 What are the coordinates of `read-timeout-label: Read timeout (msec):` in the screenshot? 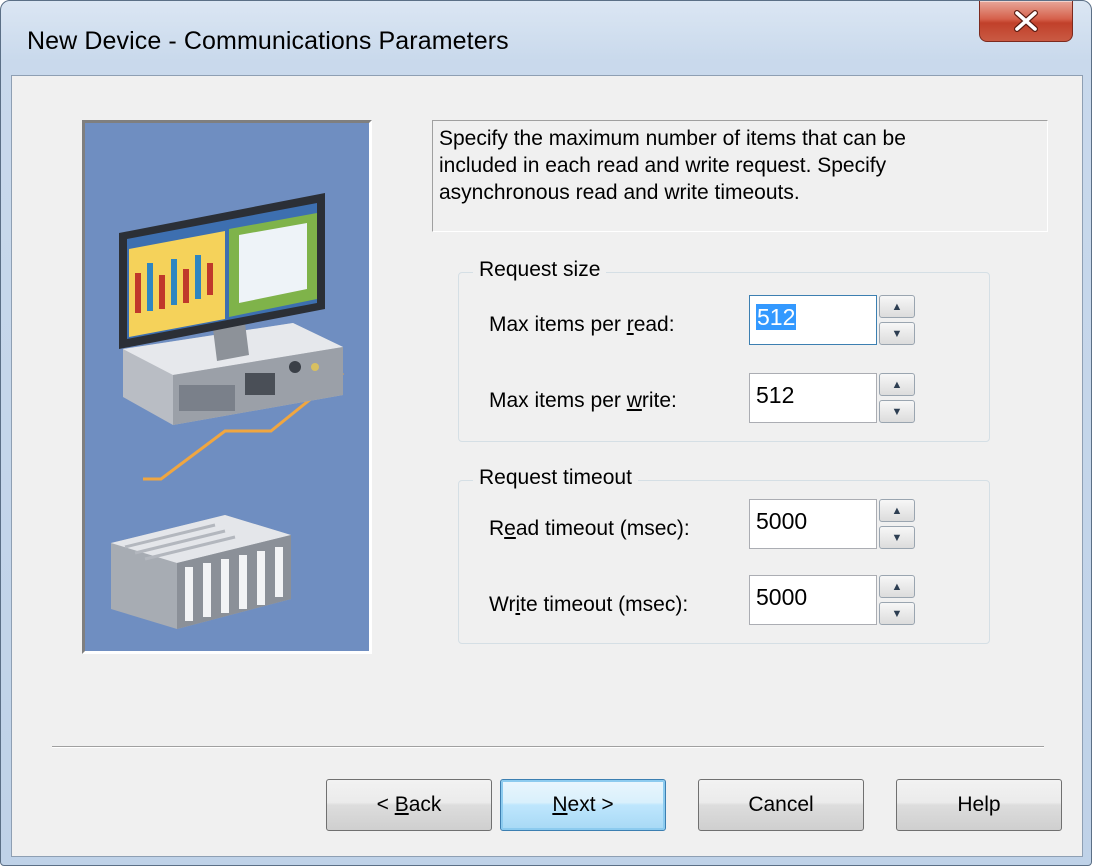 It's located at (589, 529).